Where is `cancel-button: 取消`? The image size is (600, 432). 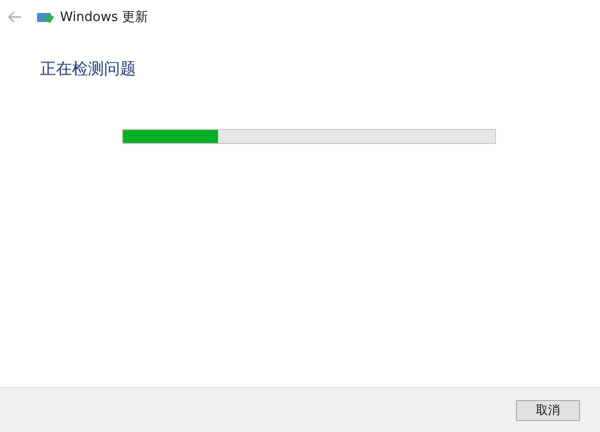 cancel-button: 取消 is located at coordinates (548, 410).